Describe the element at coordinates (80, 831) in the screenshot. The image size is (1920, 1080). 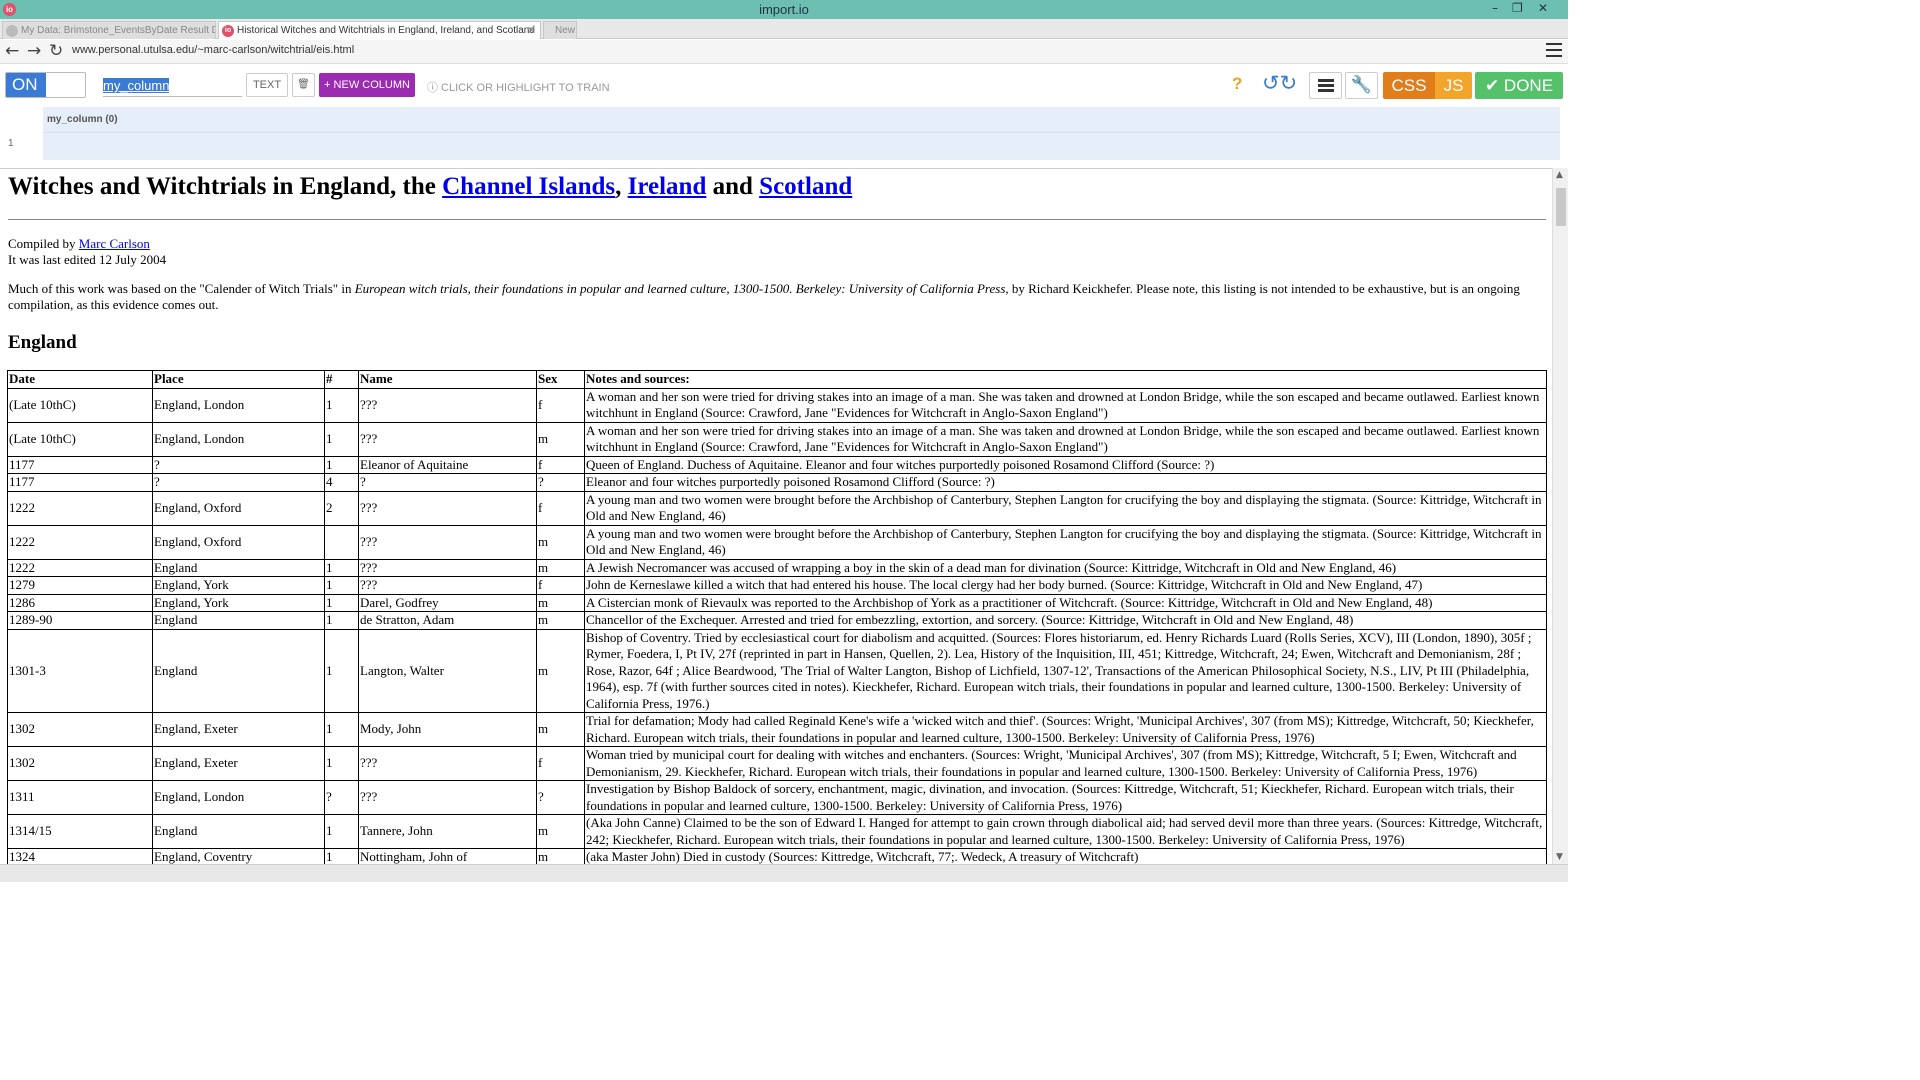
I see `table-cell: 1314/15` at that location.